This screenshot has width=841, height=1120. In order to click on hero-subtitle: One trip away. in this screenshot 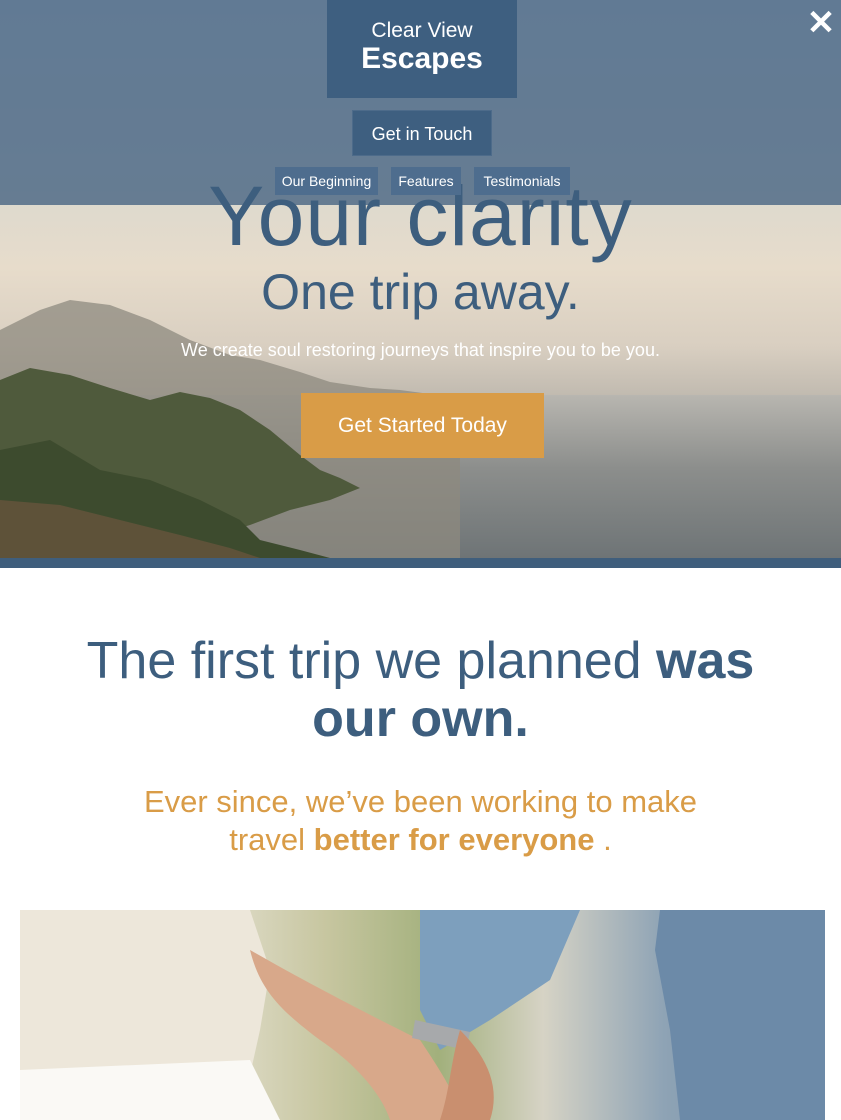, I will do `click(420, 292)`.